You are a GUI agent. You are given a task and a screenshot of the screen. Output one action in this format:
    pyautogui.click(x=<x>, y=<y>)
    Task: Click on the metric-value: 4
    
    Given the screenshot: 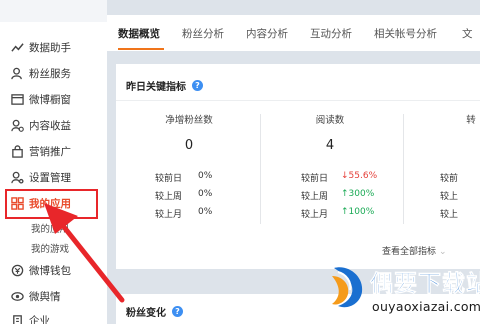 What is the action you would take?
    pyautogui.click(x=330, y=145)
    